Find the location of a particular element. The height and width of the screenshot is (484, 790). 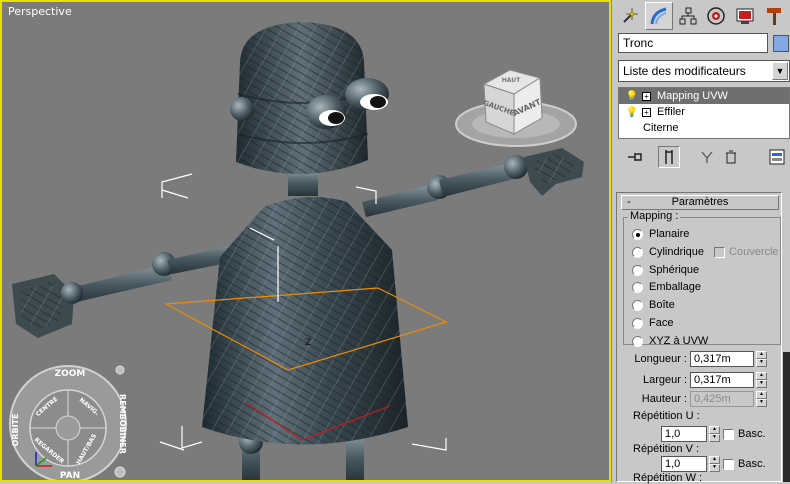

height-row: Hauteur : 0,425m ▲ ▼ is located at coordinates (694, 399).